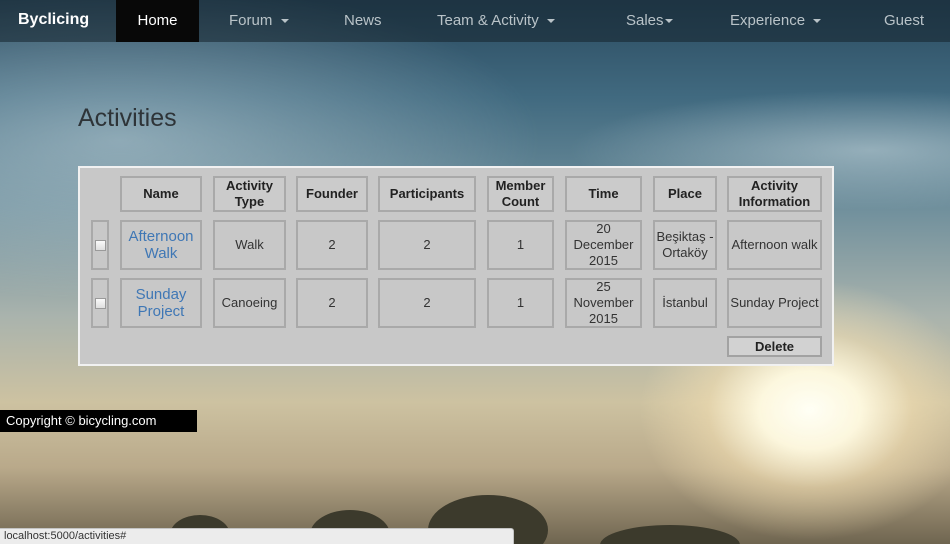 This screenshot has height=544, width=950. I want to click on nav-experience-label: Experience, so click(768, 20).